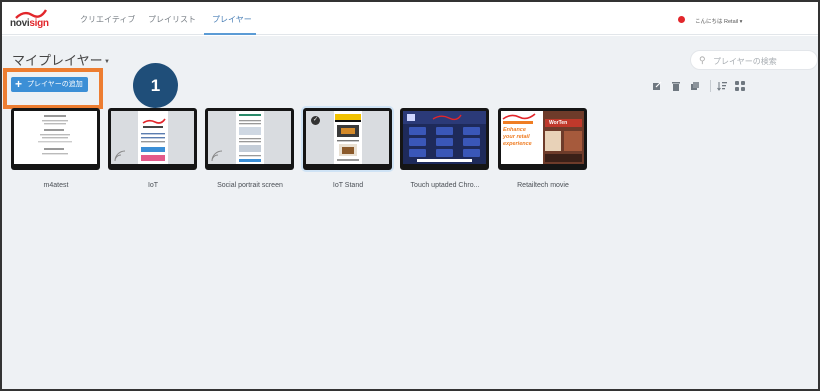 The width and height of the screenshot is (820, 391). I want to click on trash-icon, so click(676, 86).